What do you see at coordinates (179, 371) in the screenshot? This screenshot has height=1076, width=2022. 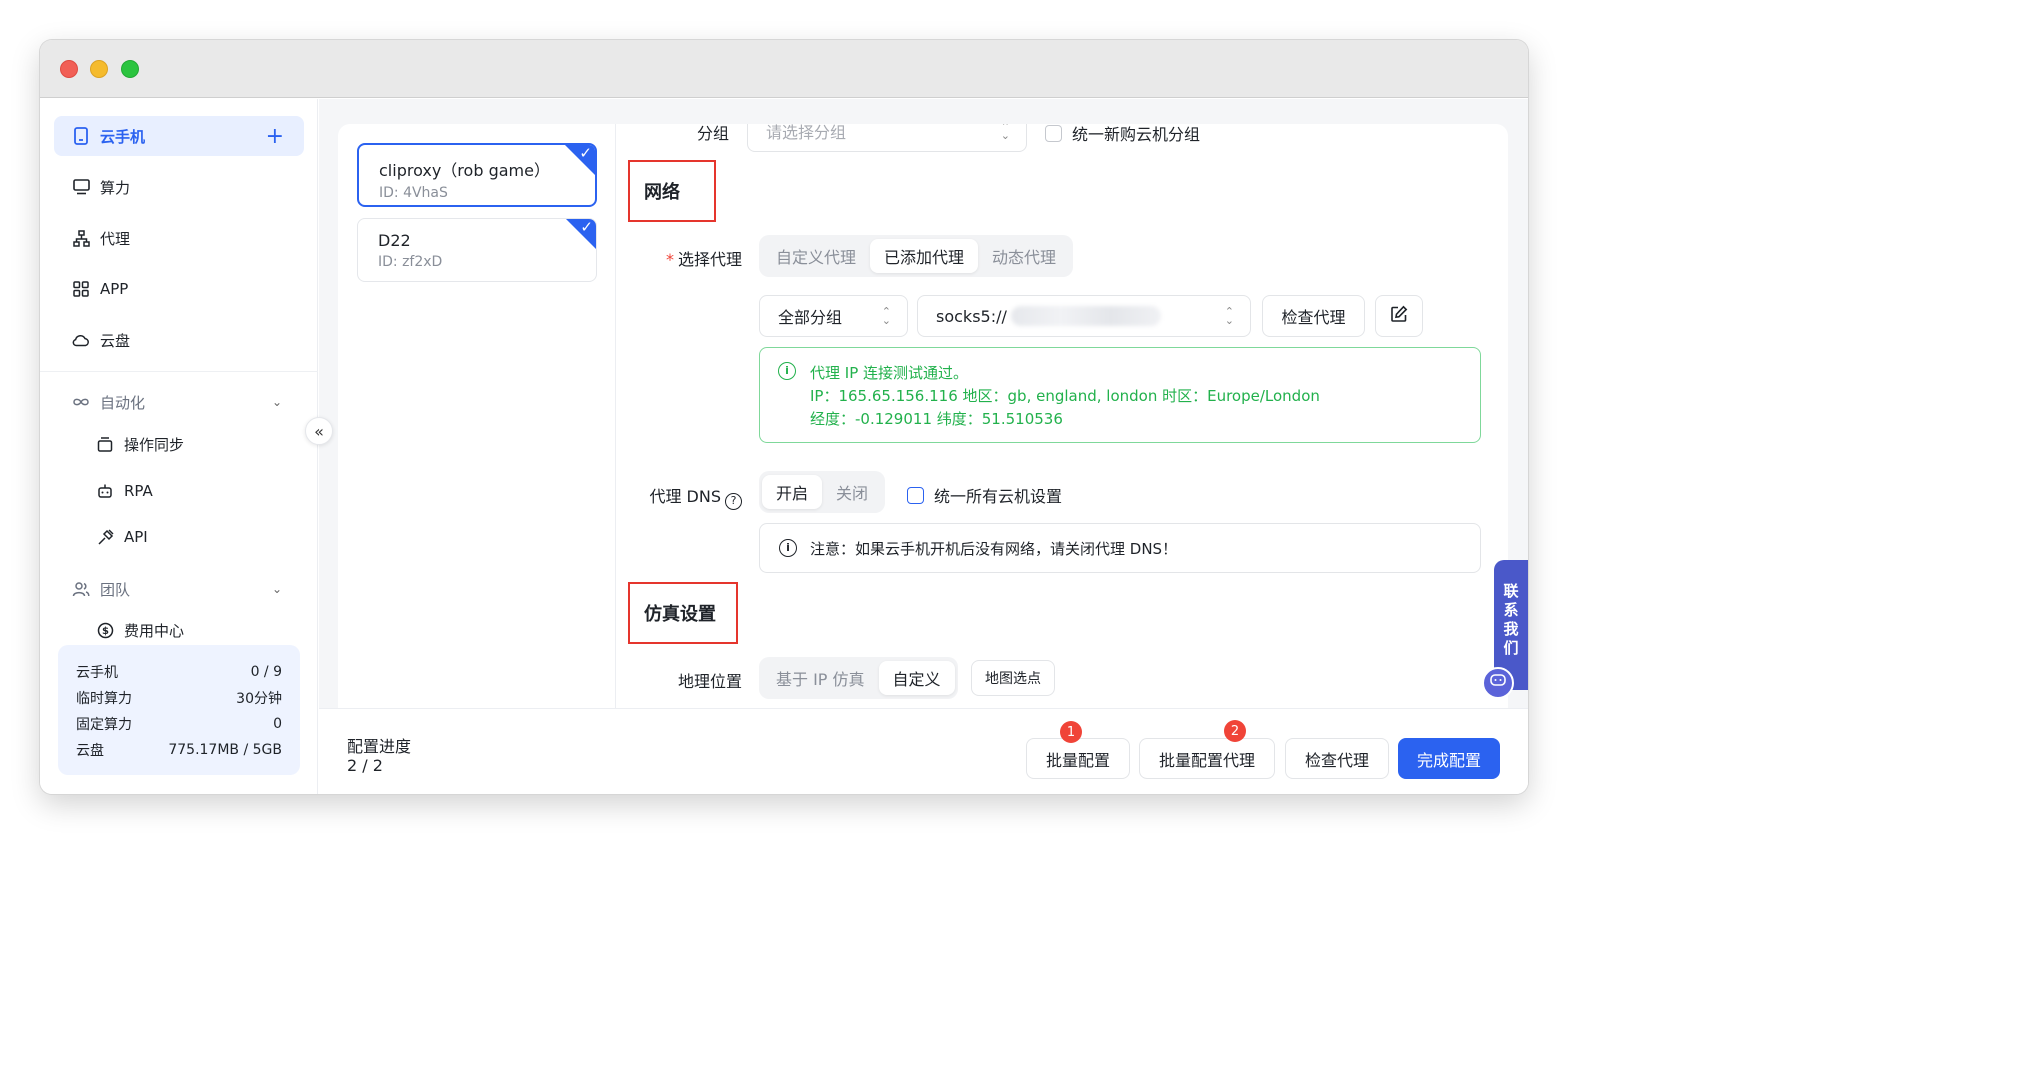 I see `sidebar-divider` at bounding box center [179, 371].